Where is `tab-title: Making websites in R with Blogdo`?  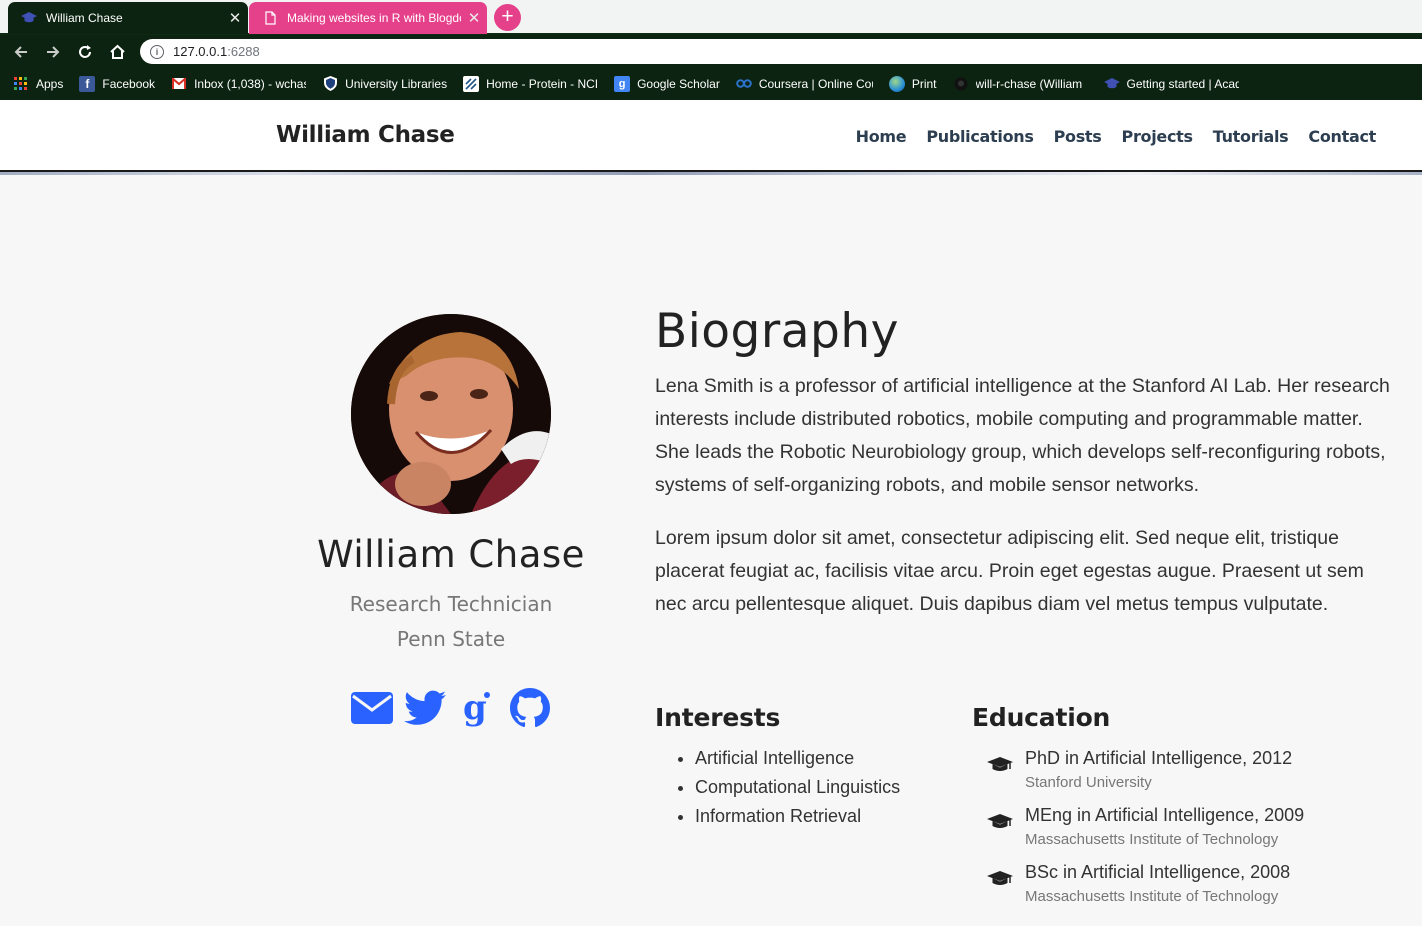
tab-title: Making websites in R with Blogdo is located at coordinates (374, 18).